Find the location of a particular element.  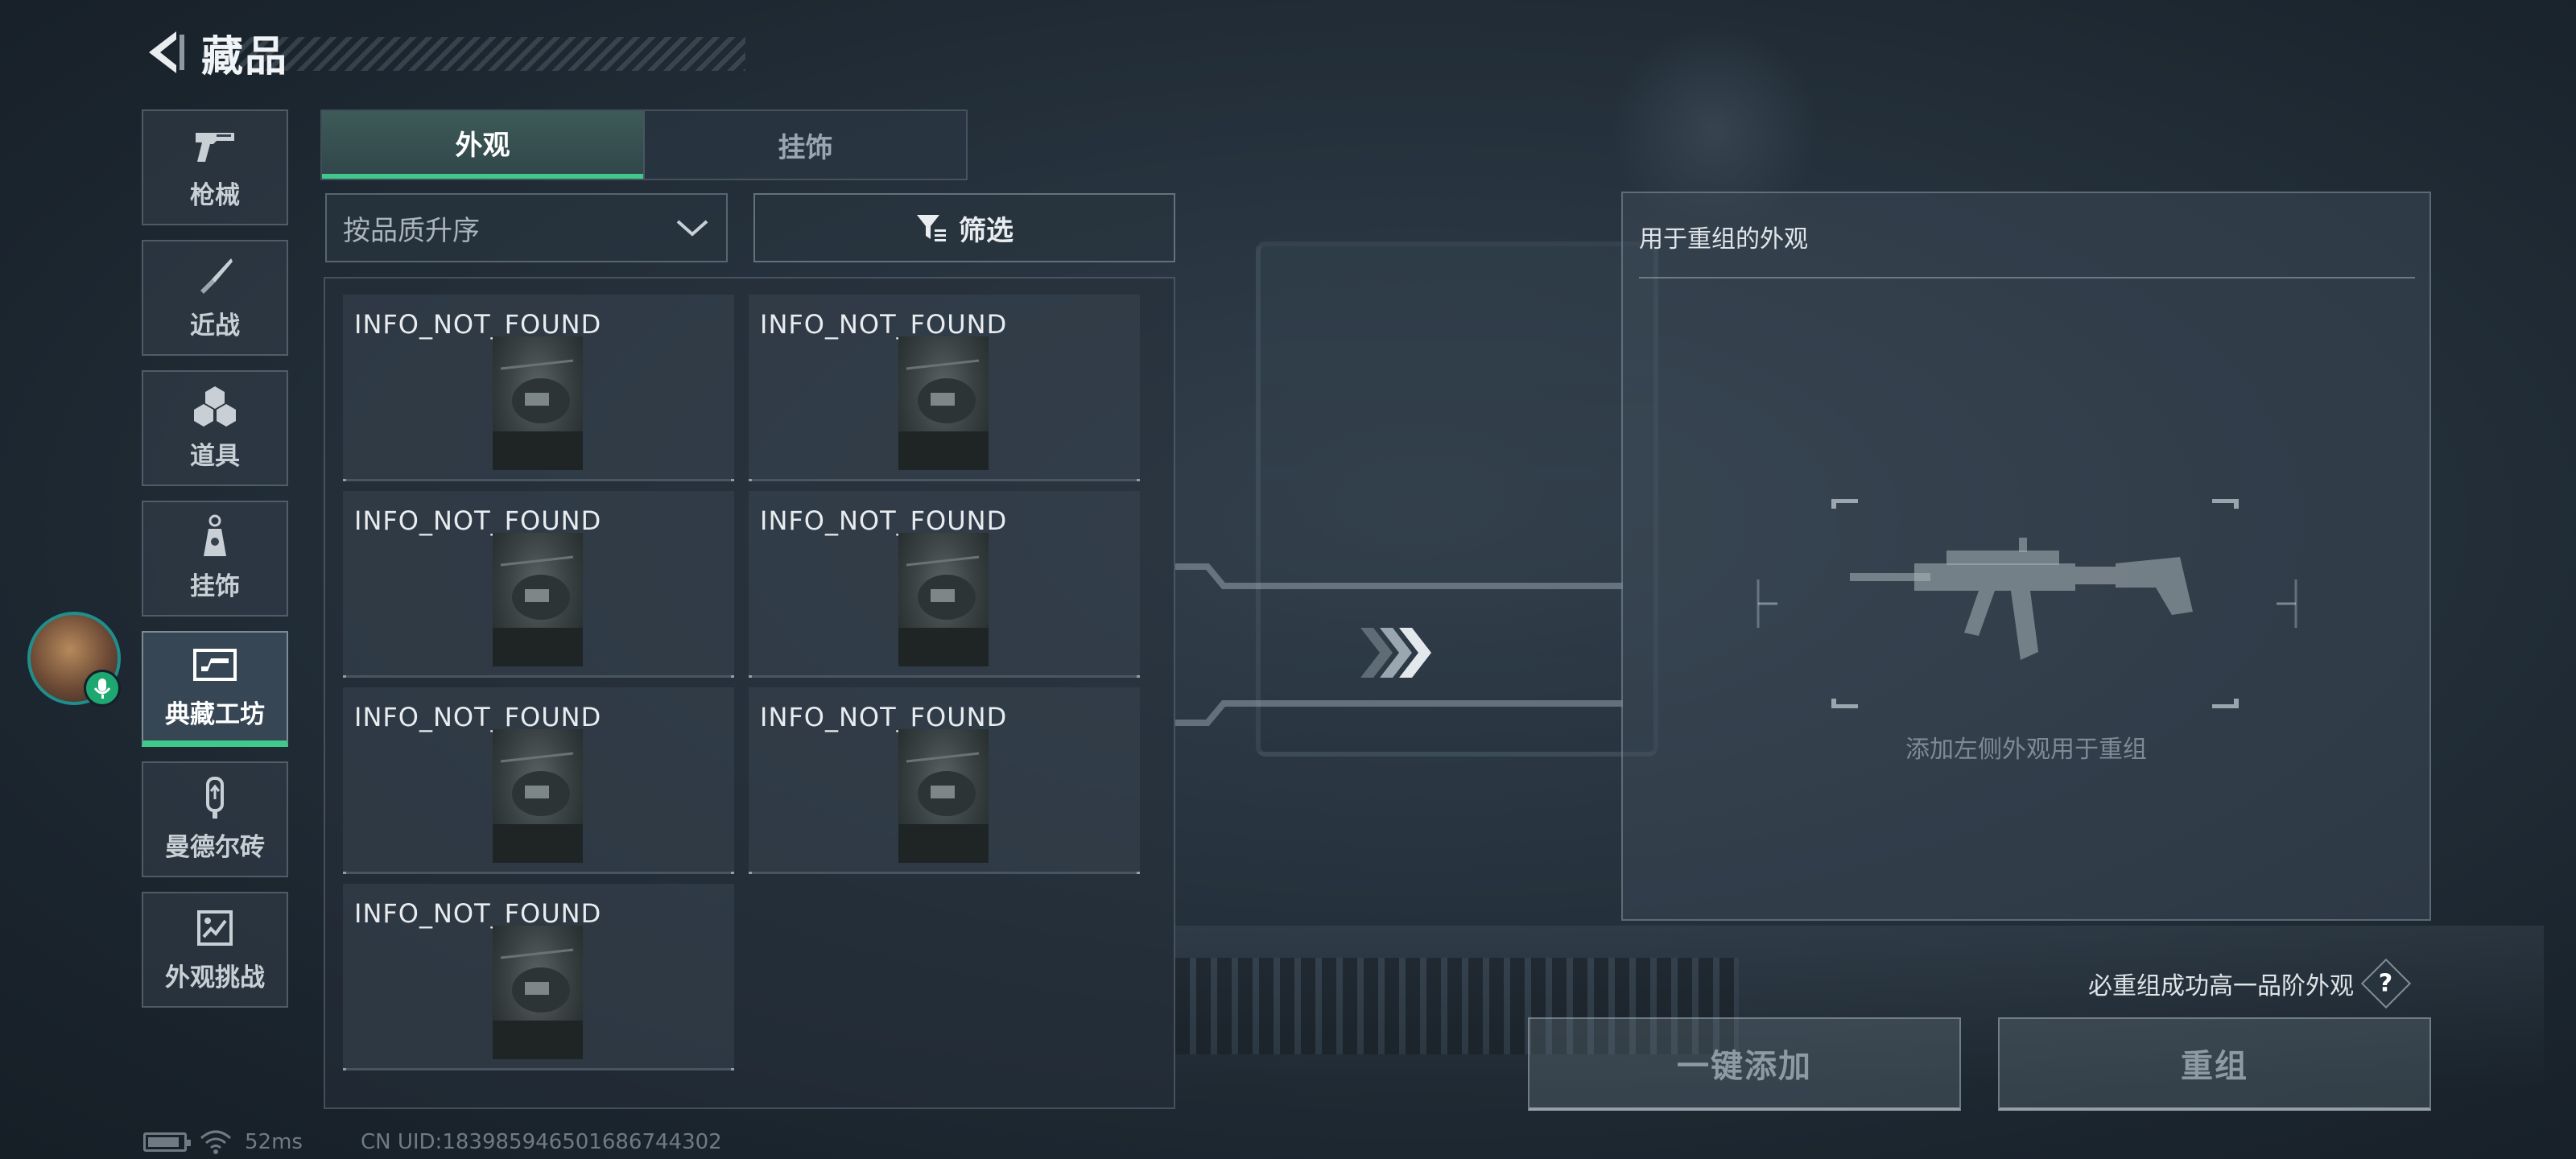

recombine-panel-title: 用于重组的外观 is located at coordinates (1723, 240).